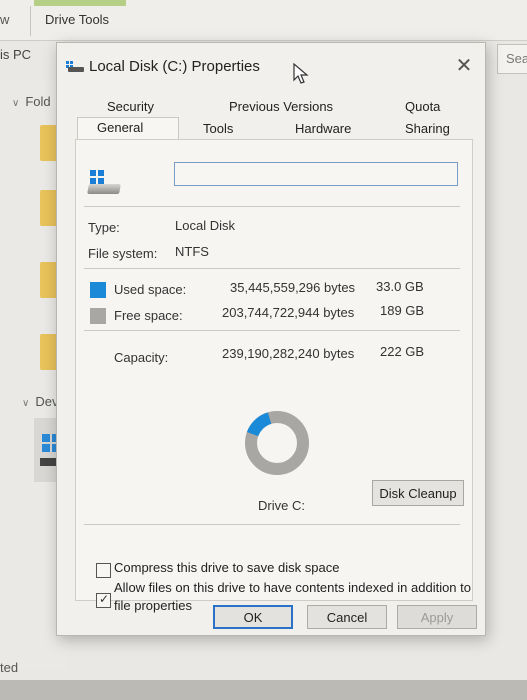 Image resolution: width=527 pixels, height=700 pixels. I want to click on dialog-titlebar: Local Disk (C:) Properties ✕, so click(271, 65).